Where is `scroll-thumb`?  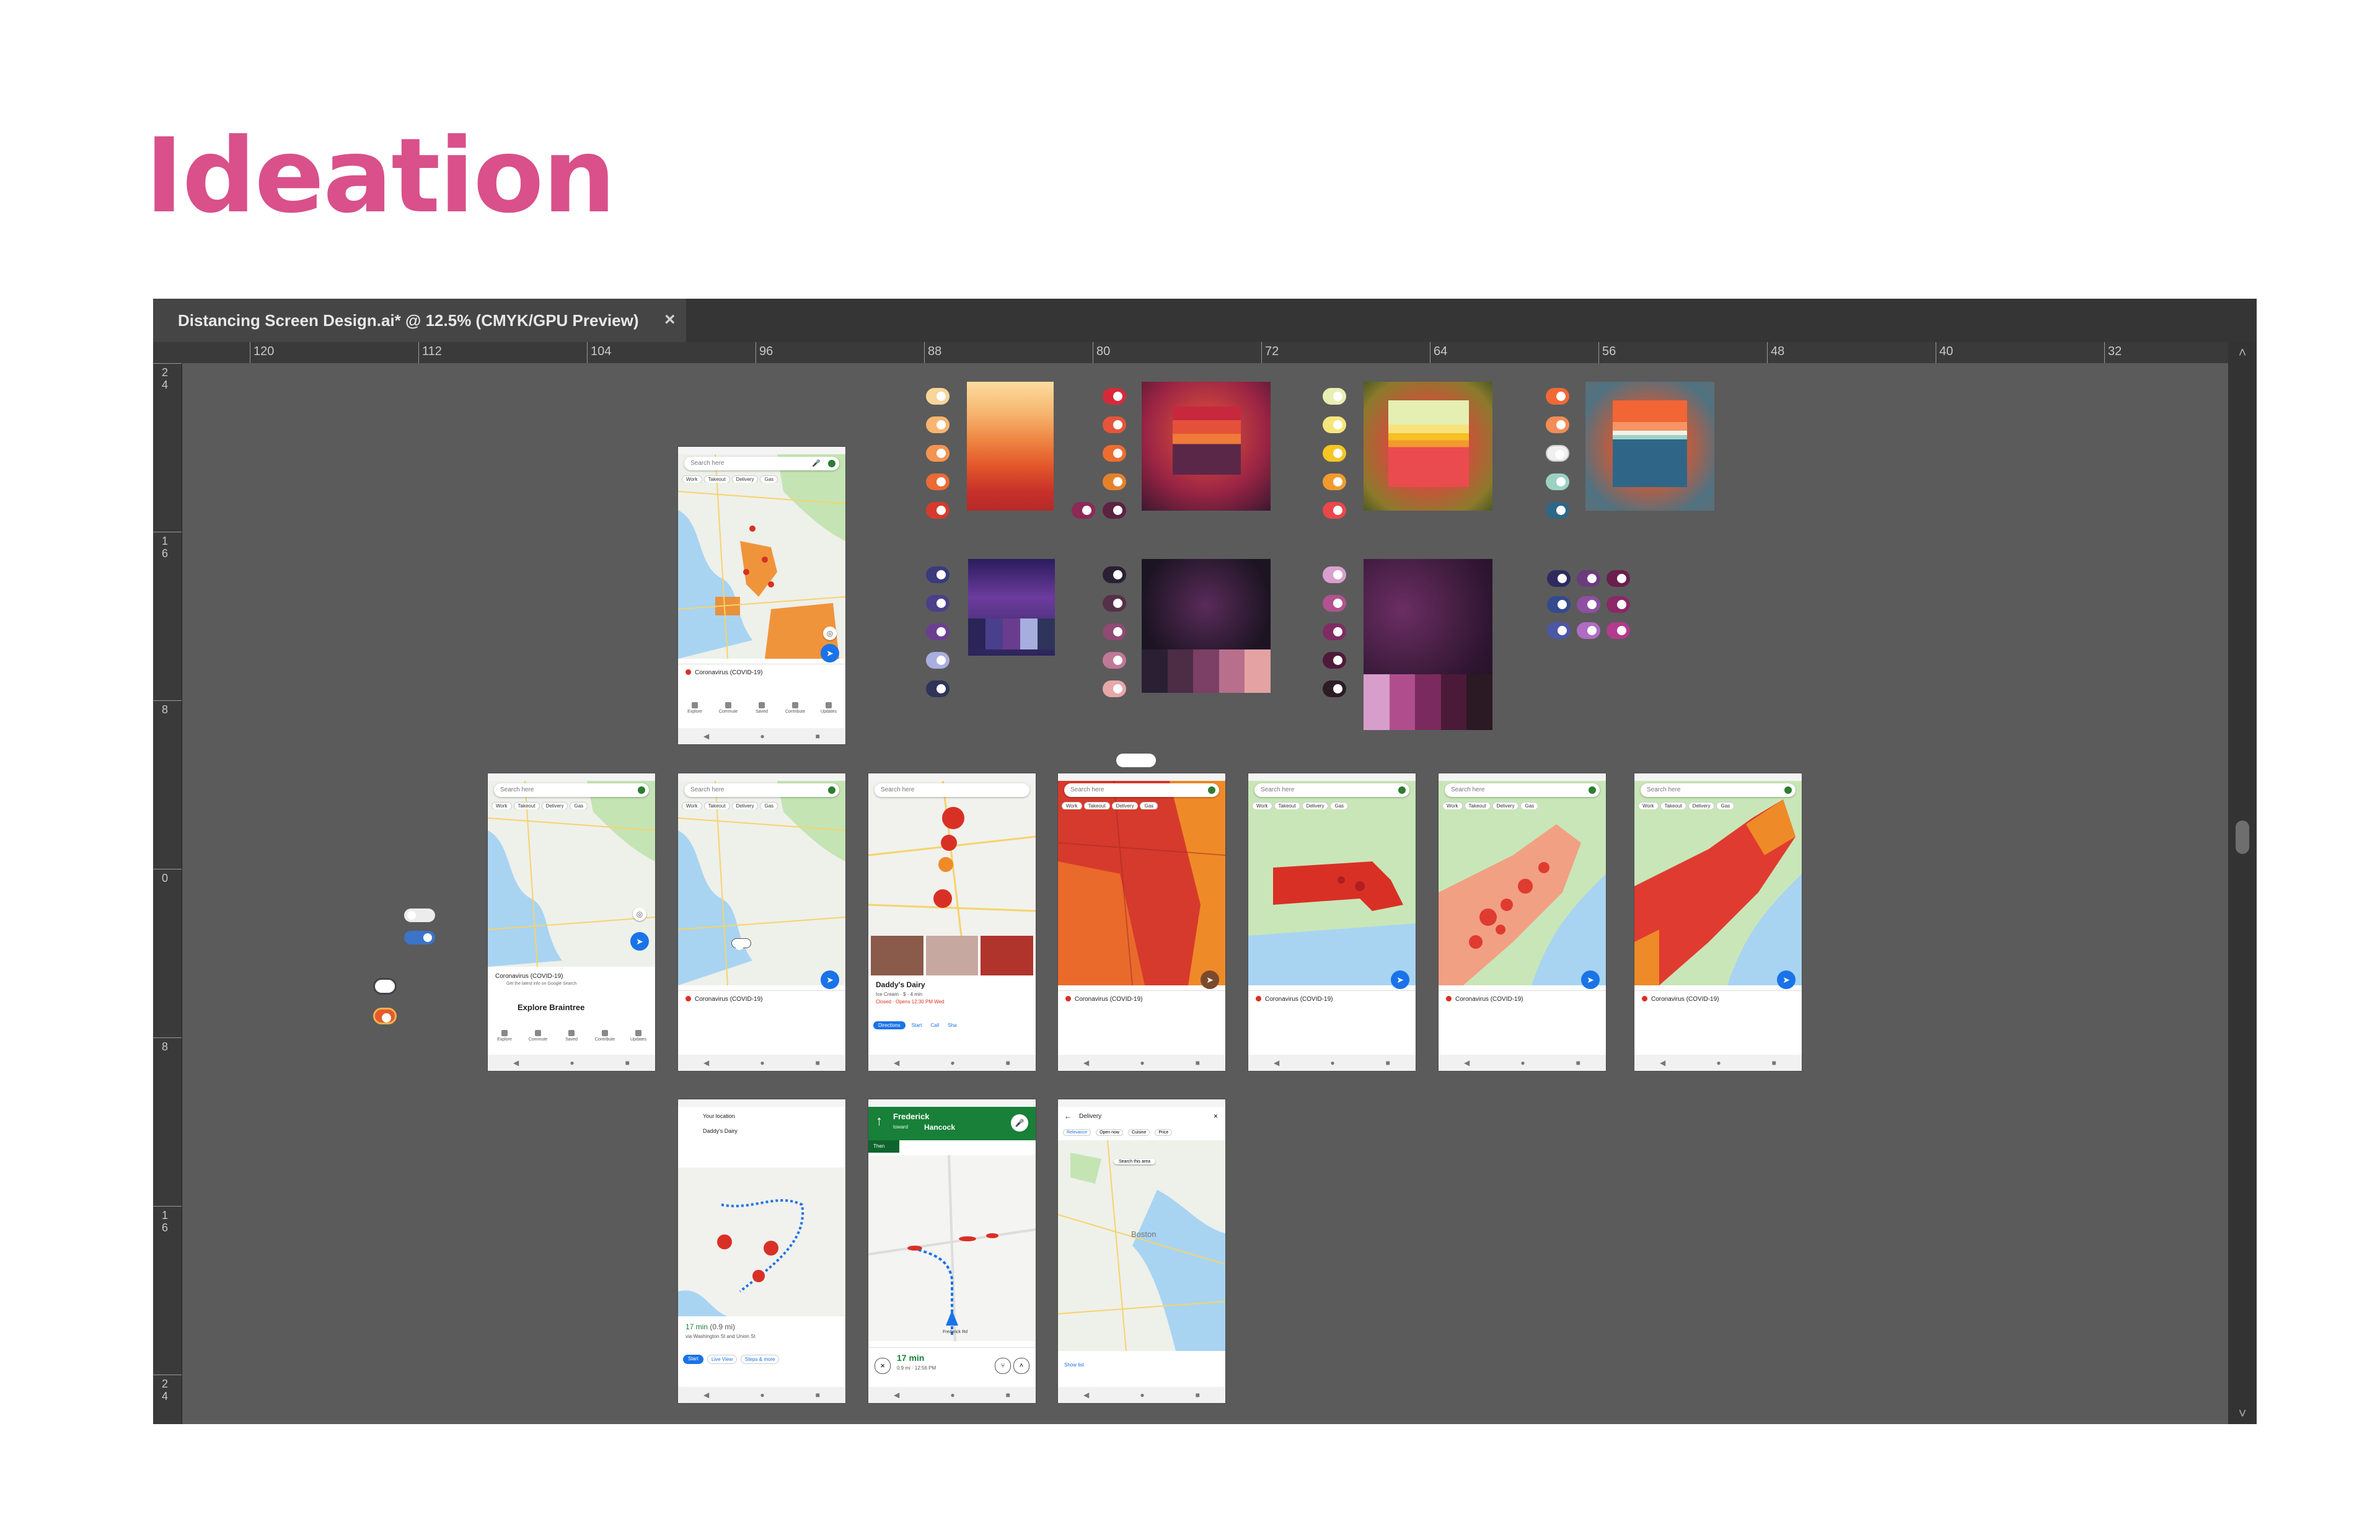
scroll-thumb is located at coordinates (2242, 837).